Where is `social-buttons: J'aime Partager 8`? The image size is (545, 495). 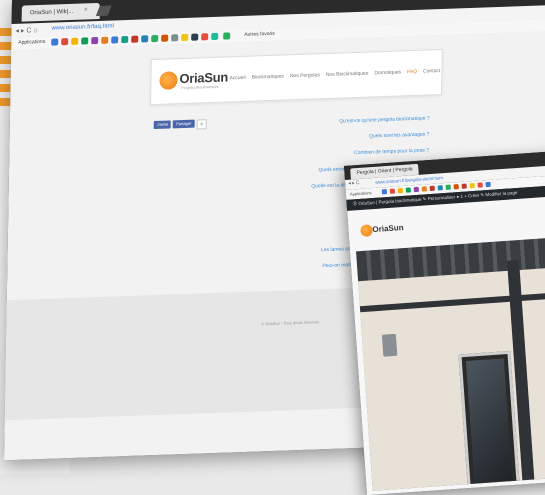
social-buttons: J'aime Partager 8 is located at coordinates (180, 125).